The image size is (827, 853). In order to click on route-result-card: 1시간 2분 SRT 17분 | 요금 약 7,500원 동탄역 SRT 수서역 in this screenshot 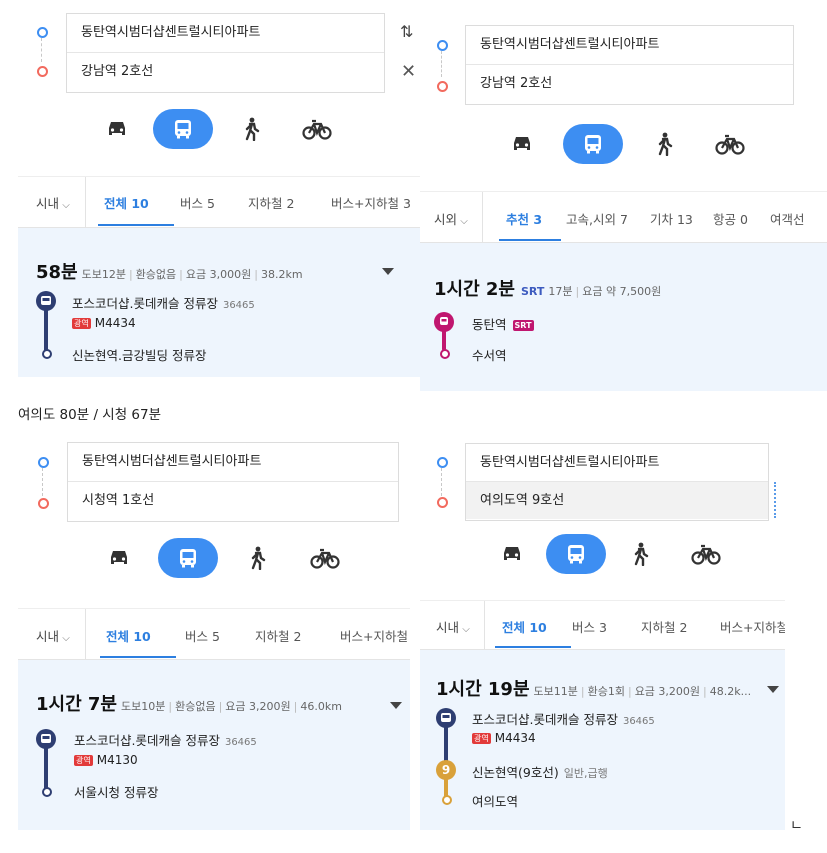, I will do `click(623, 317)`.